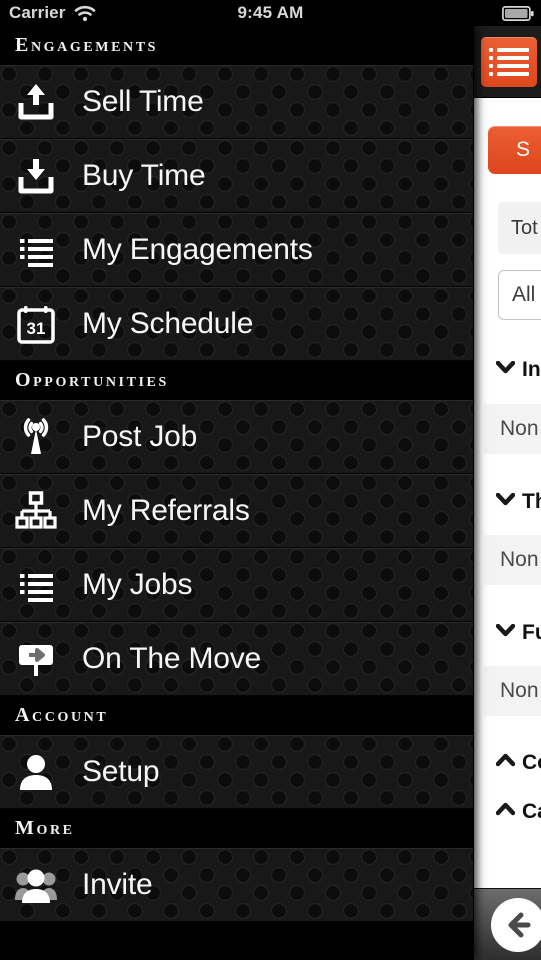 The height and width of the screenshot is (960, 541). I want to click on content-panel: S Tot All In Non Th Non, so click(507, 493).